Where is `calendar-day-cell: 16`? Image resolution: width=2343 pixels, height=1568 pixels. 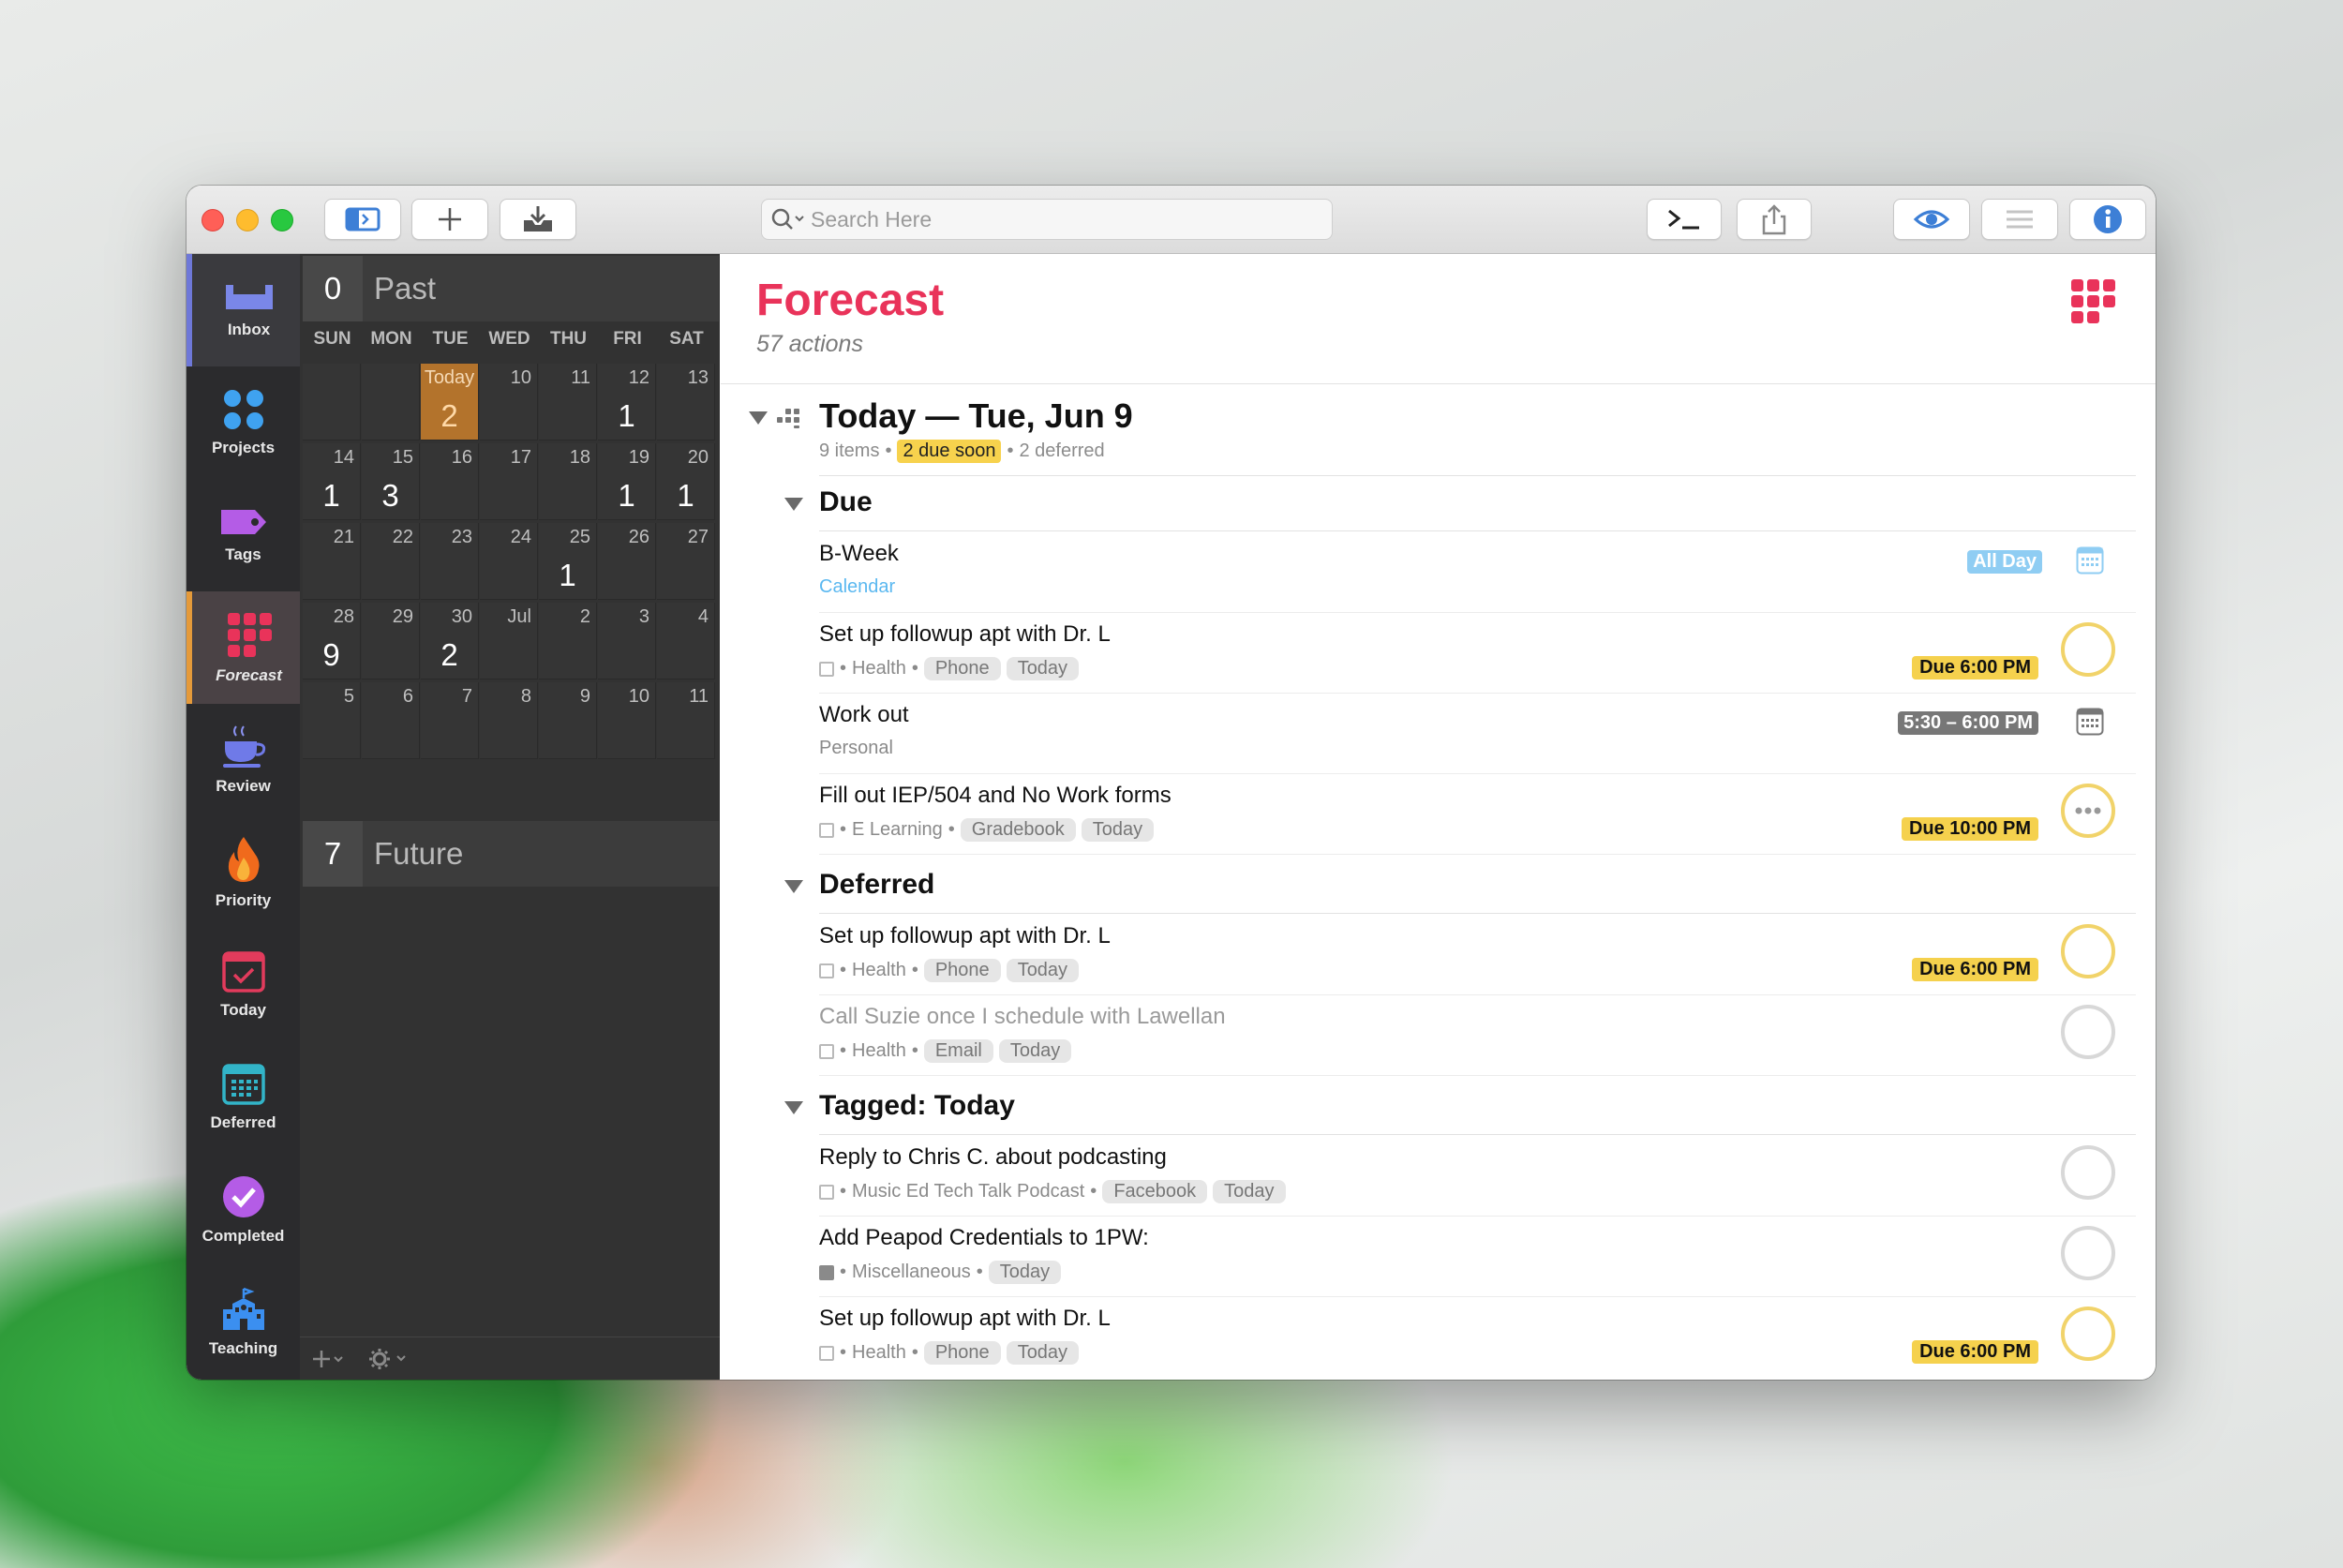 calendar-day-cell: 16 is located at coordinates (450, 482).